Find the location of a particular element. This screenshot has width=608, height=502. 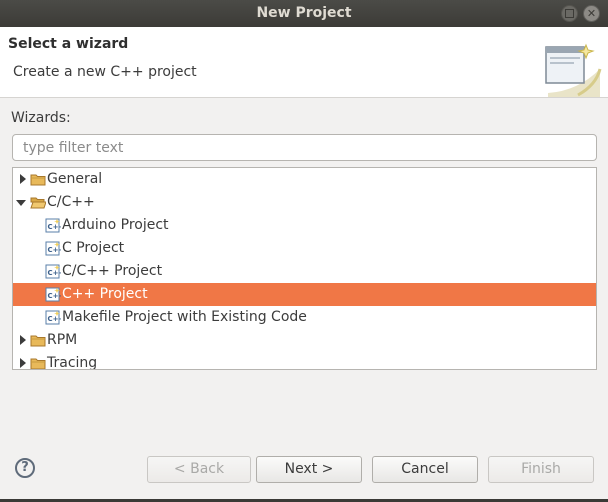

tree-item-makefile-project: C++ Makefile Project with Existing Code is located at coordinates (304, 317).